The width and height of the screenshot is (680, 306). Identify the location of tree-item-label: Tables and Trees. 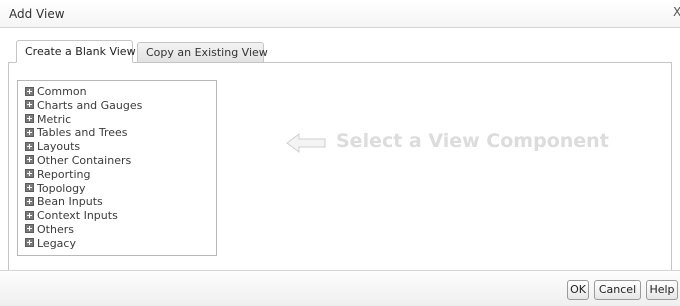
(82, 133).